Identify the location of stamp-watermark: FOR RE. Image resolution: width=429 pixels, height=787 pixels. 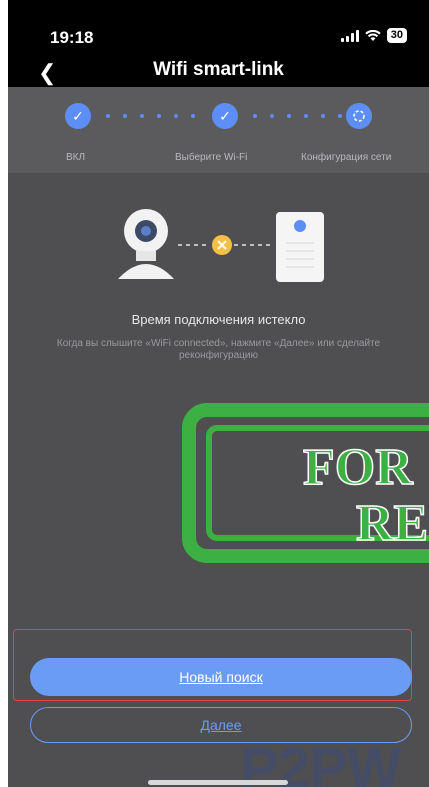
(305, 483).